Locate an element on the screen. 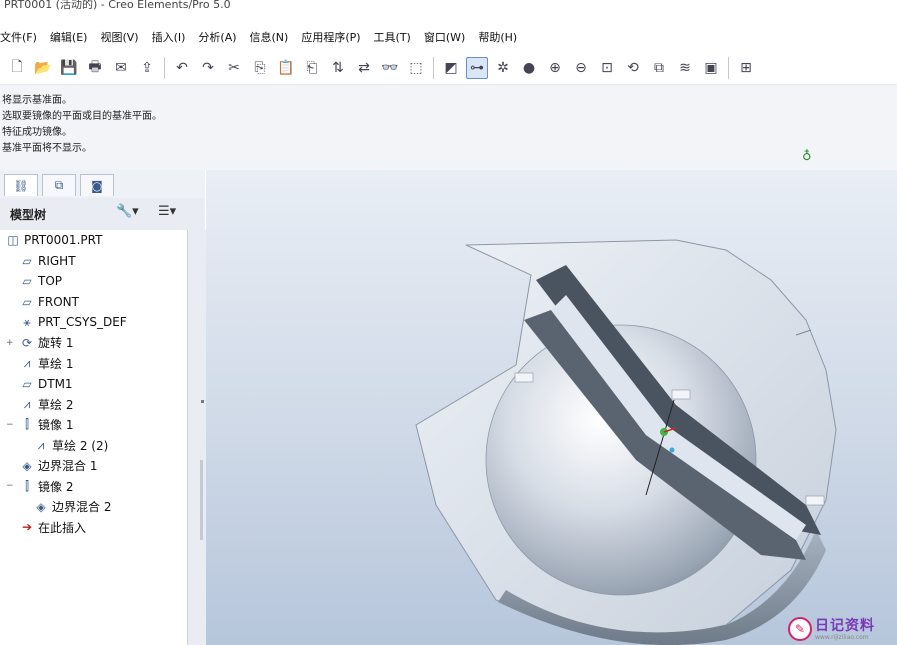 The height and width of the screenshot is (645, 897). model-tree-title: 模型树 is located at coordinates (28, 215).